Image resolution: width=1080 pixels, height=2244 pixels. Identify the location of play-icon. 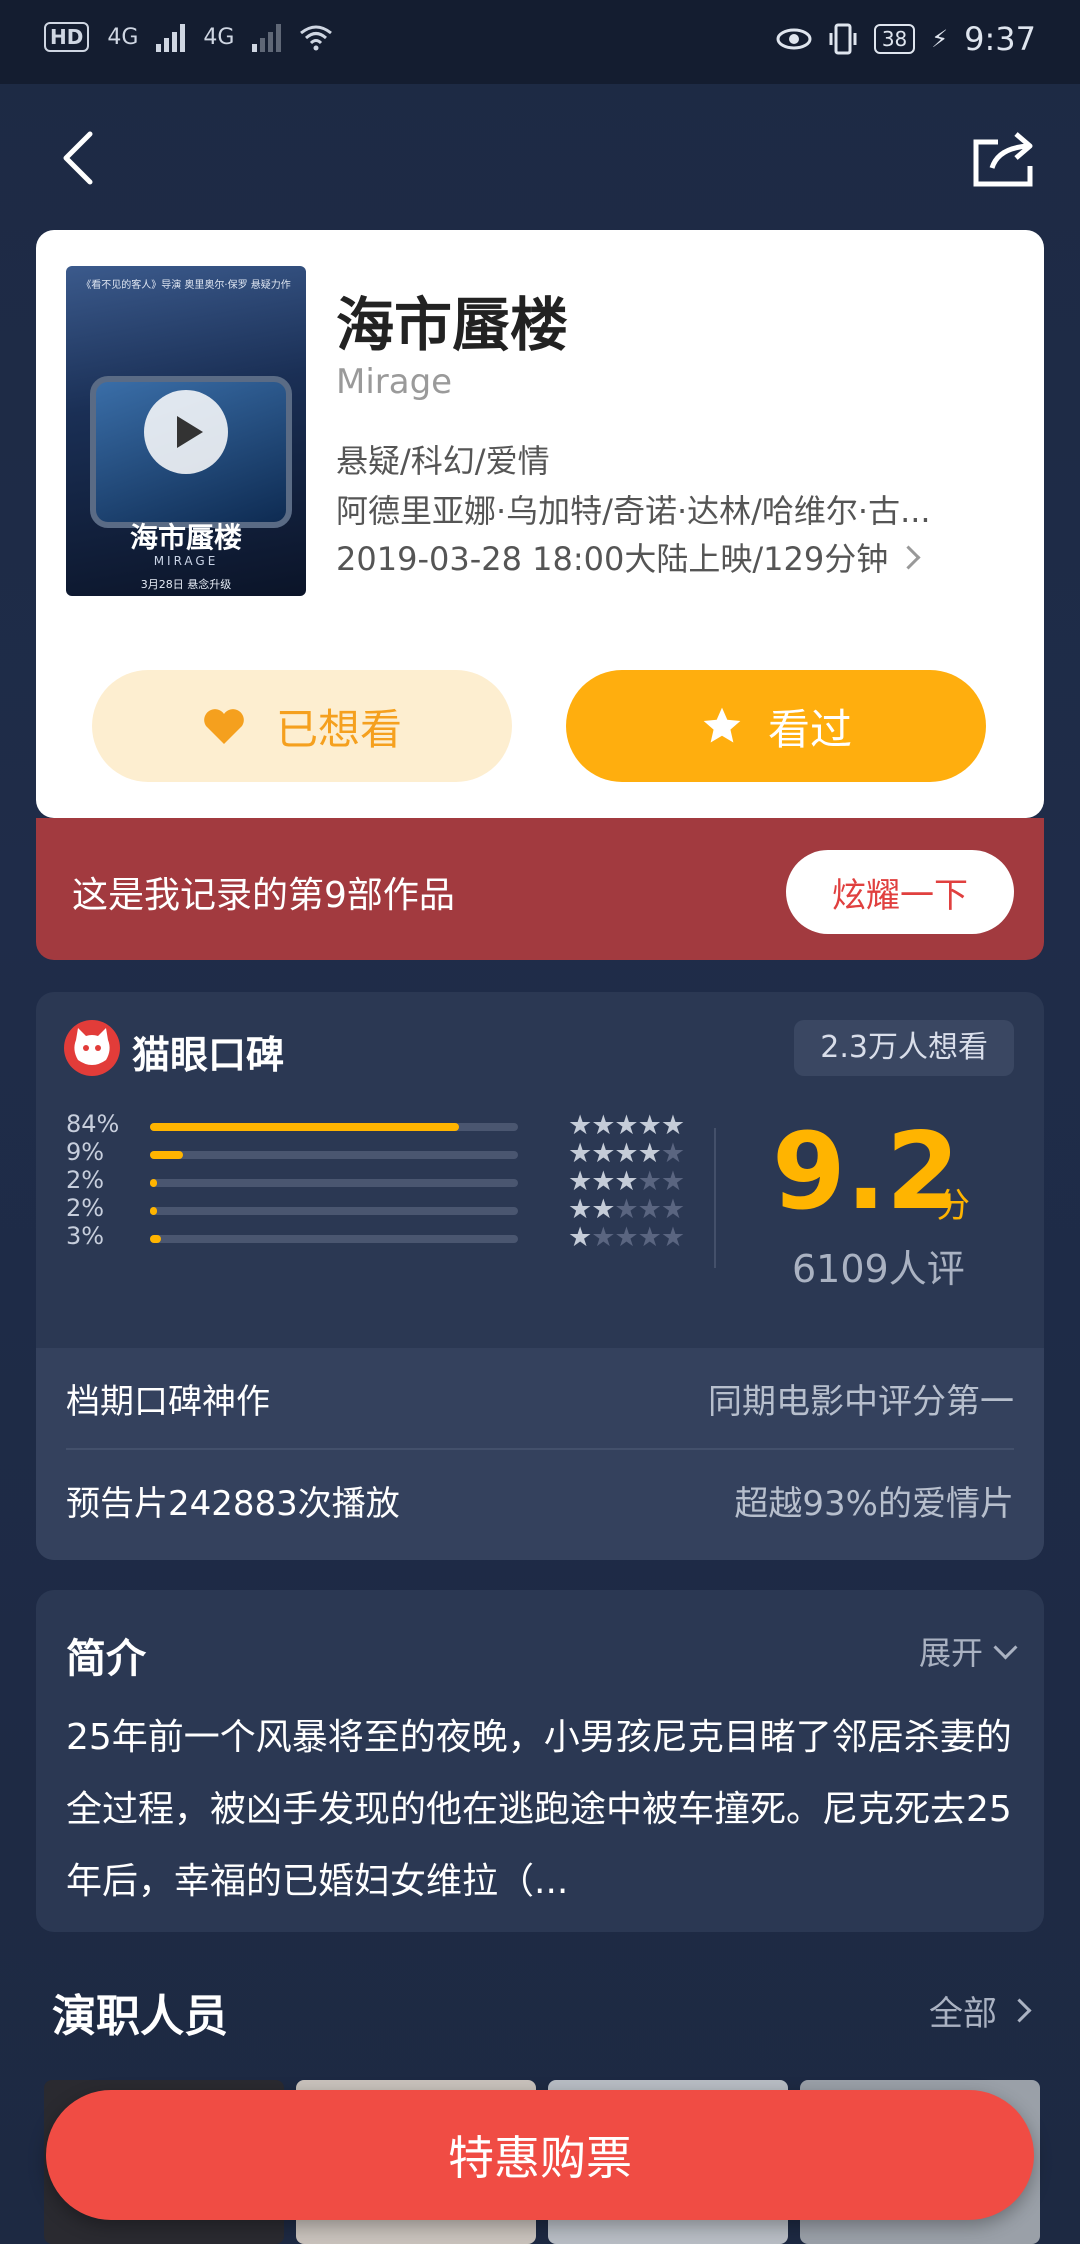
(186, 432).